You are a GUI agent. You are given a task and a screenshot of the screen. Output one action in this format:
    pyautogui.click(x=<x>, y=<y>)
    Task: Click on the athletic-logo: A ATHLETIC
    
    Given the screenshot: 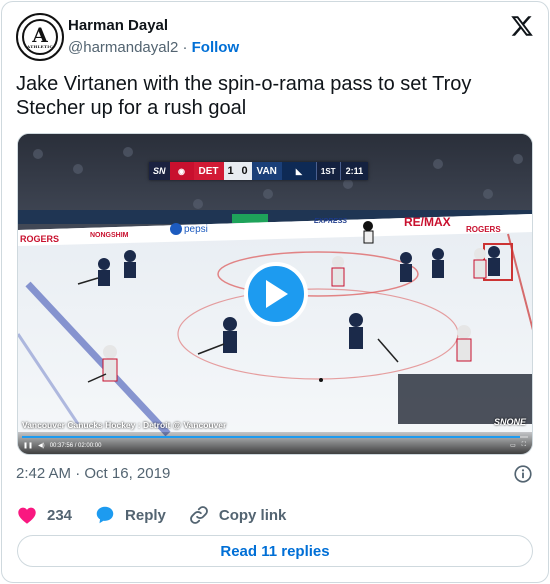 What is the action you would take?
    pyautogui.click(x=40, y=37)
    